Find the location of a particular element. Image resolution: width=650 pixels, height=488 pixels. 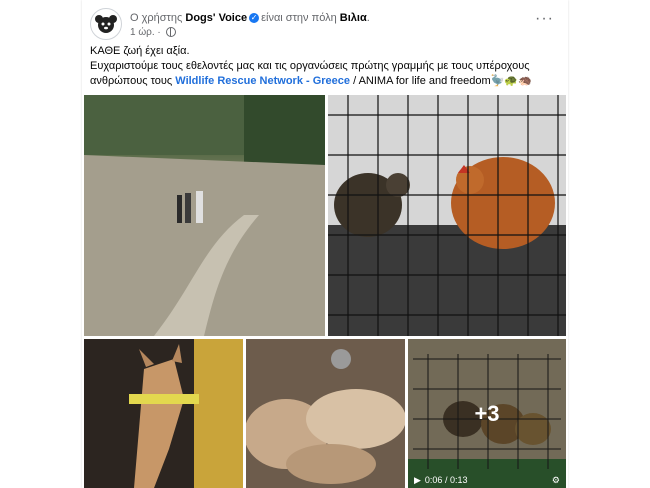

location-prefix: είναι στην πόλη is located at coordinates (299, 18).